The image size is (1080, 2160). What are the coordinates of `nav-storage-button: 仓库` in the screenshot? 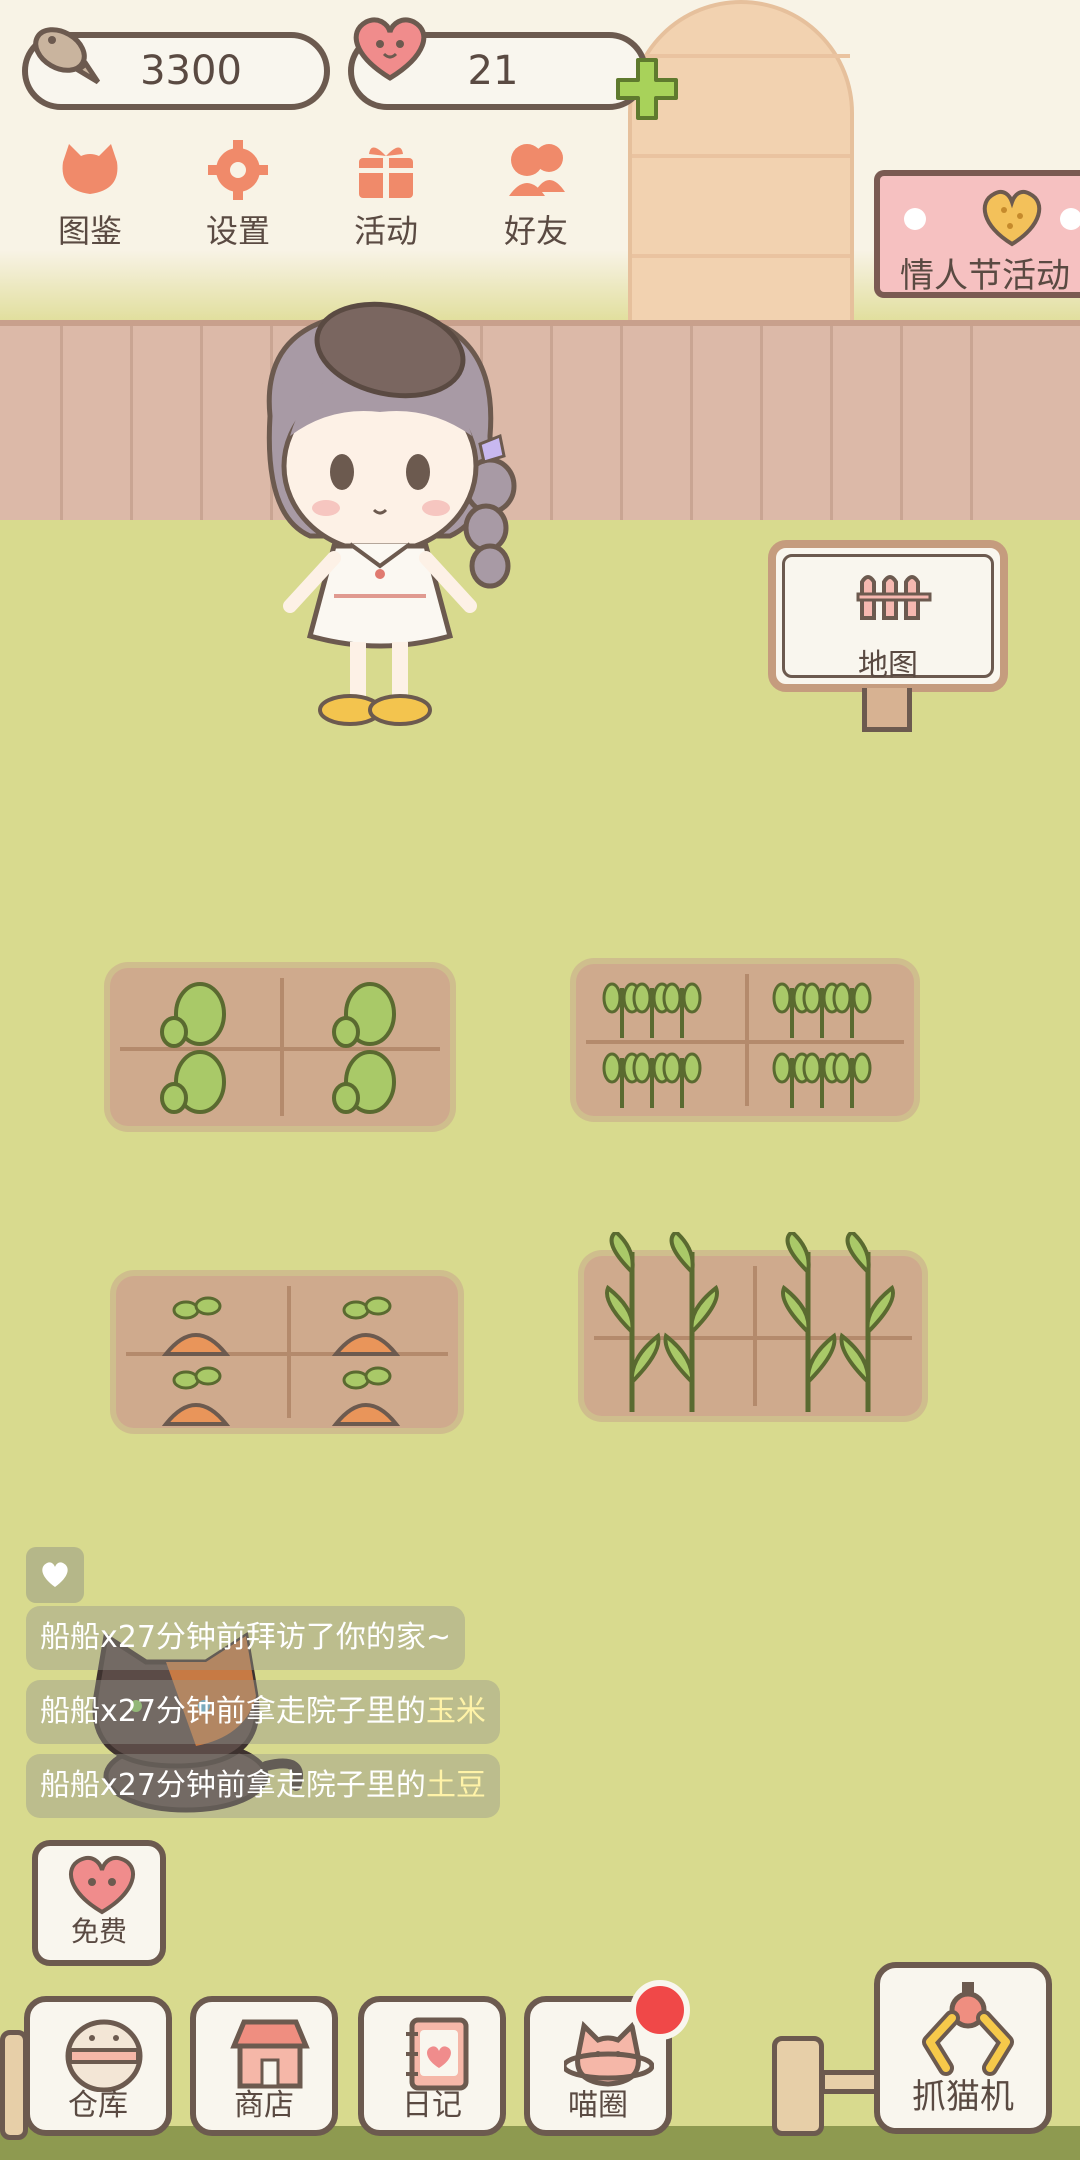 It's located at (98, 2066).